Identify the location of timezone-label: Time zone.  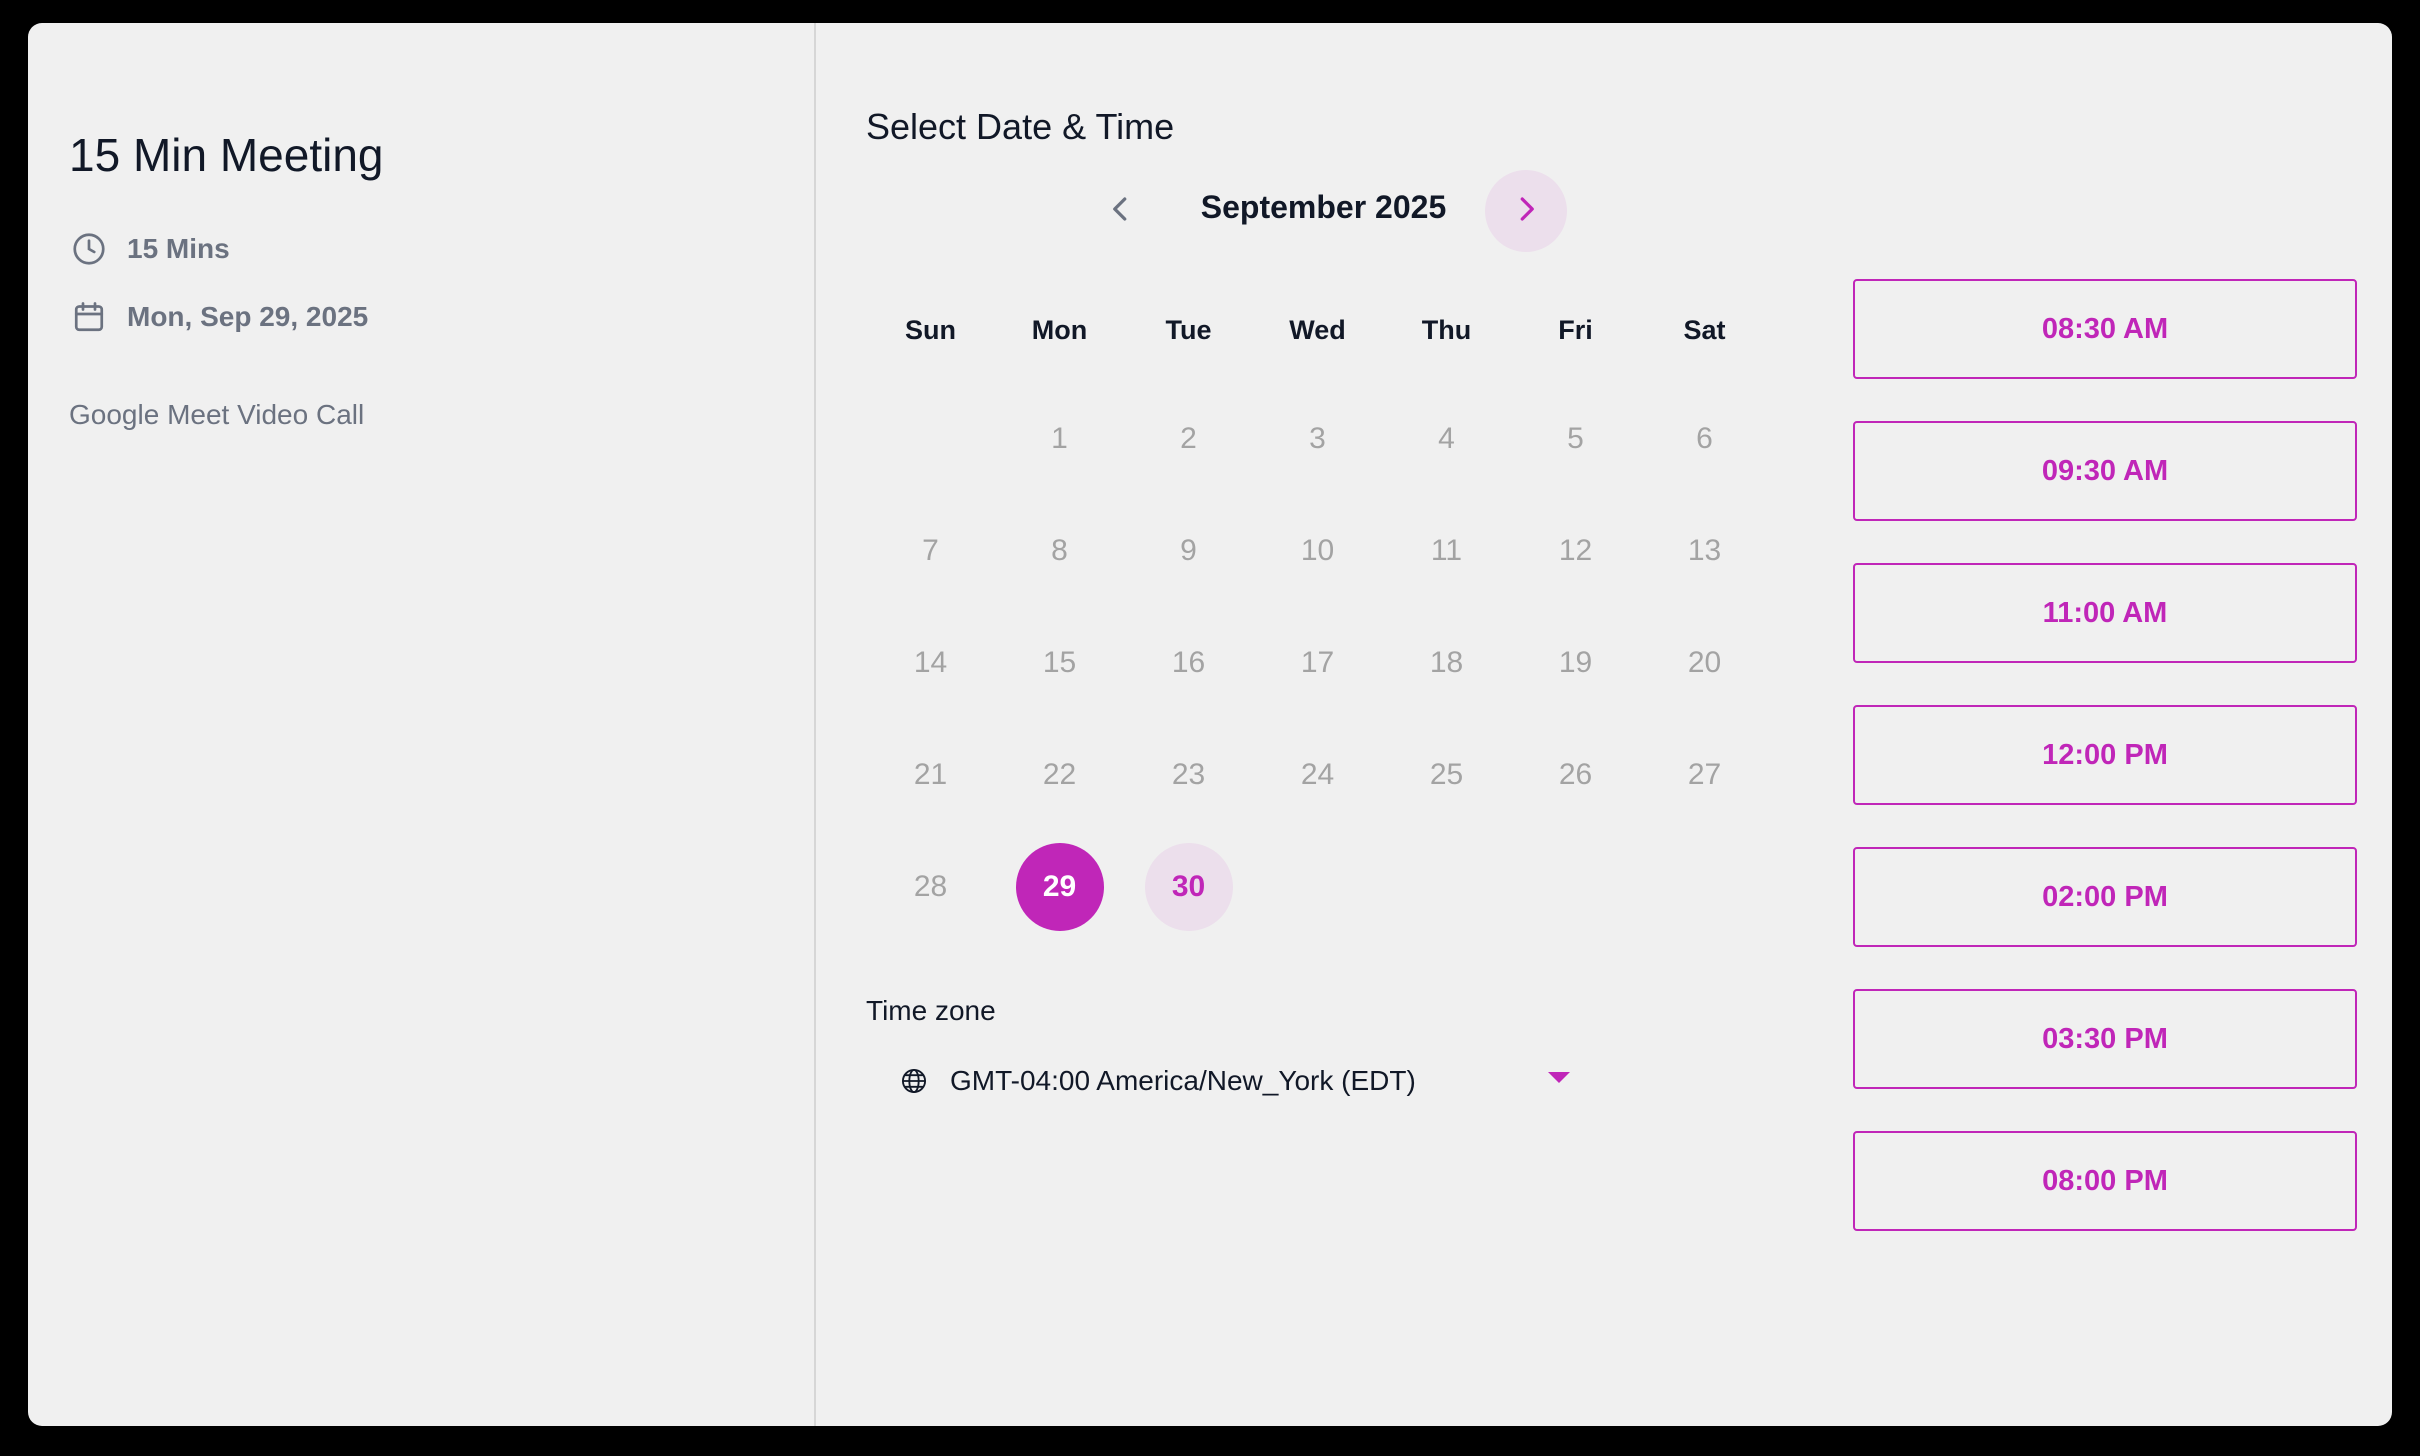
(931, 1010).